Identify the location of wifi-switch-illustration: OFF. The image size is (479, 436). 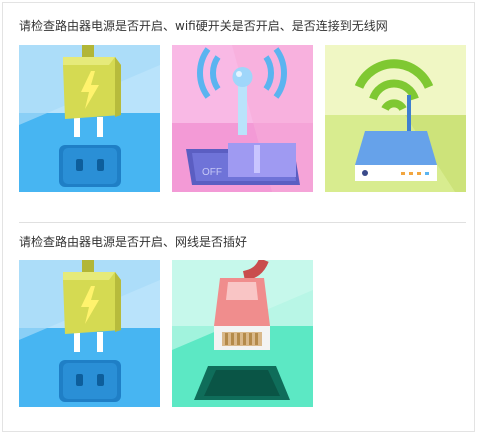
(242, 118).